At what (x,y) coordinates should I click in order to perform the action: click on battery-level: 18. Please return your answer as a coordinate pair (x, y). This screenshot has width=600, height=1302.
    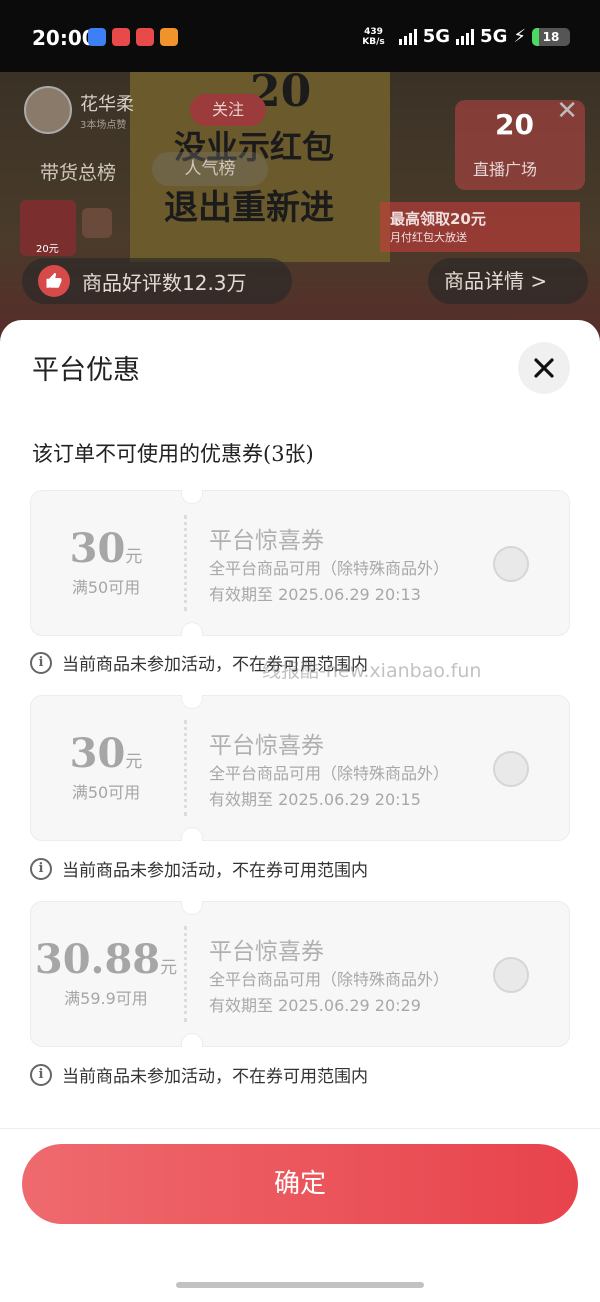
    Looking at the image, I should click on (551, 36).